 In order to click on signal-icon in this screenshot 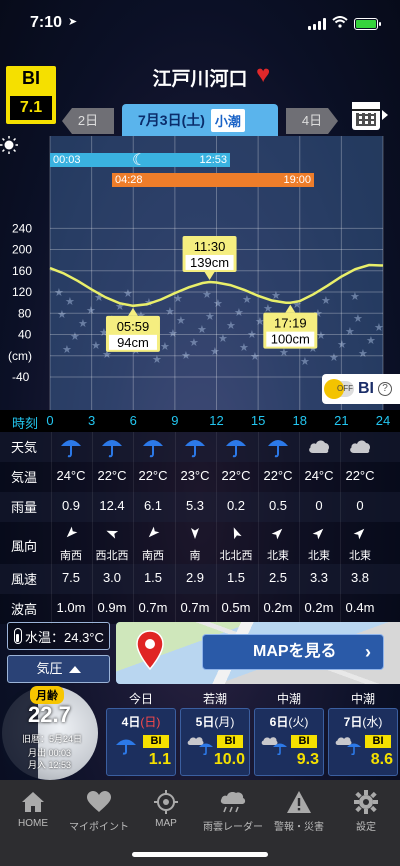, I will do `click(317, 23)`.